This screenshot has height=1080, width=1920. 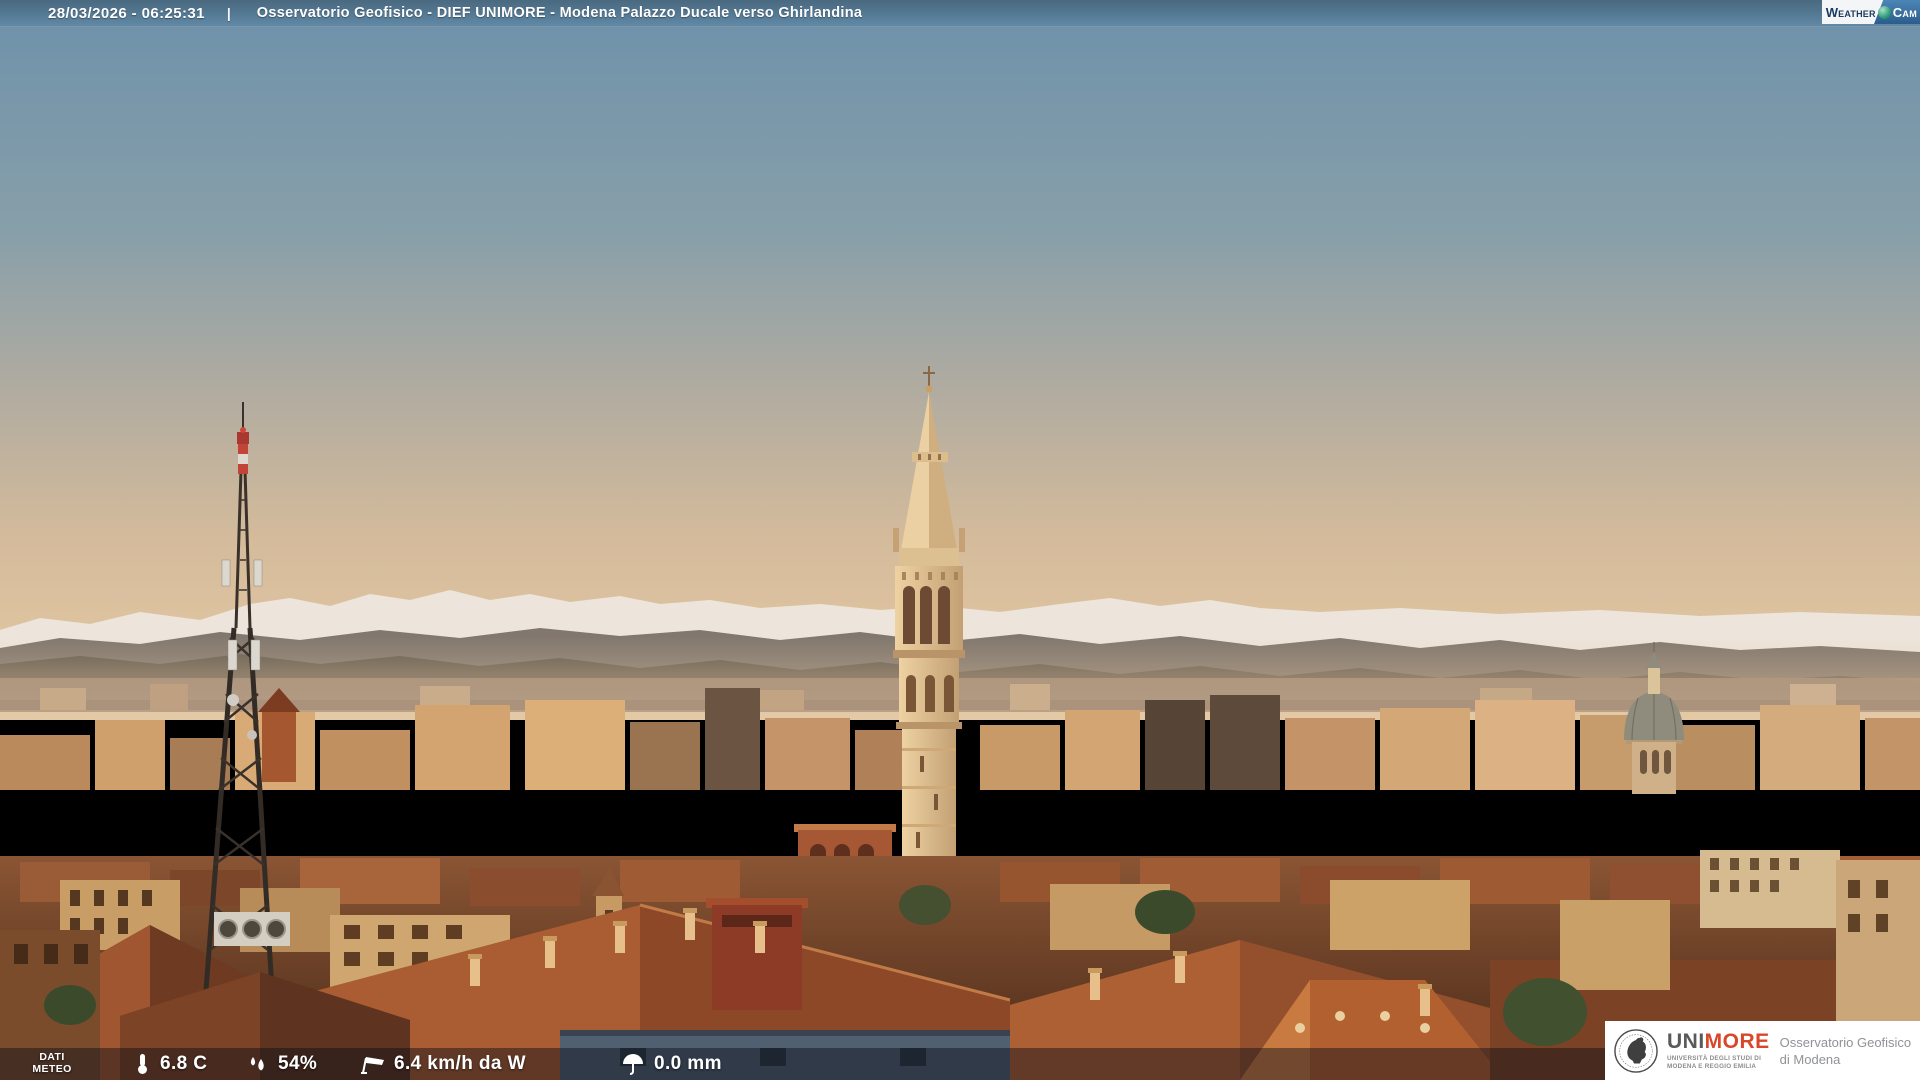 I want to click on humidity-value: 54%, so click(x=298, y=1063).